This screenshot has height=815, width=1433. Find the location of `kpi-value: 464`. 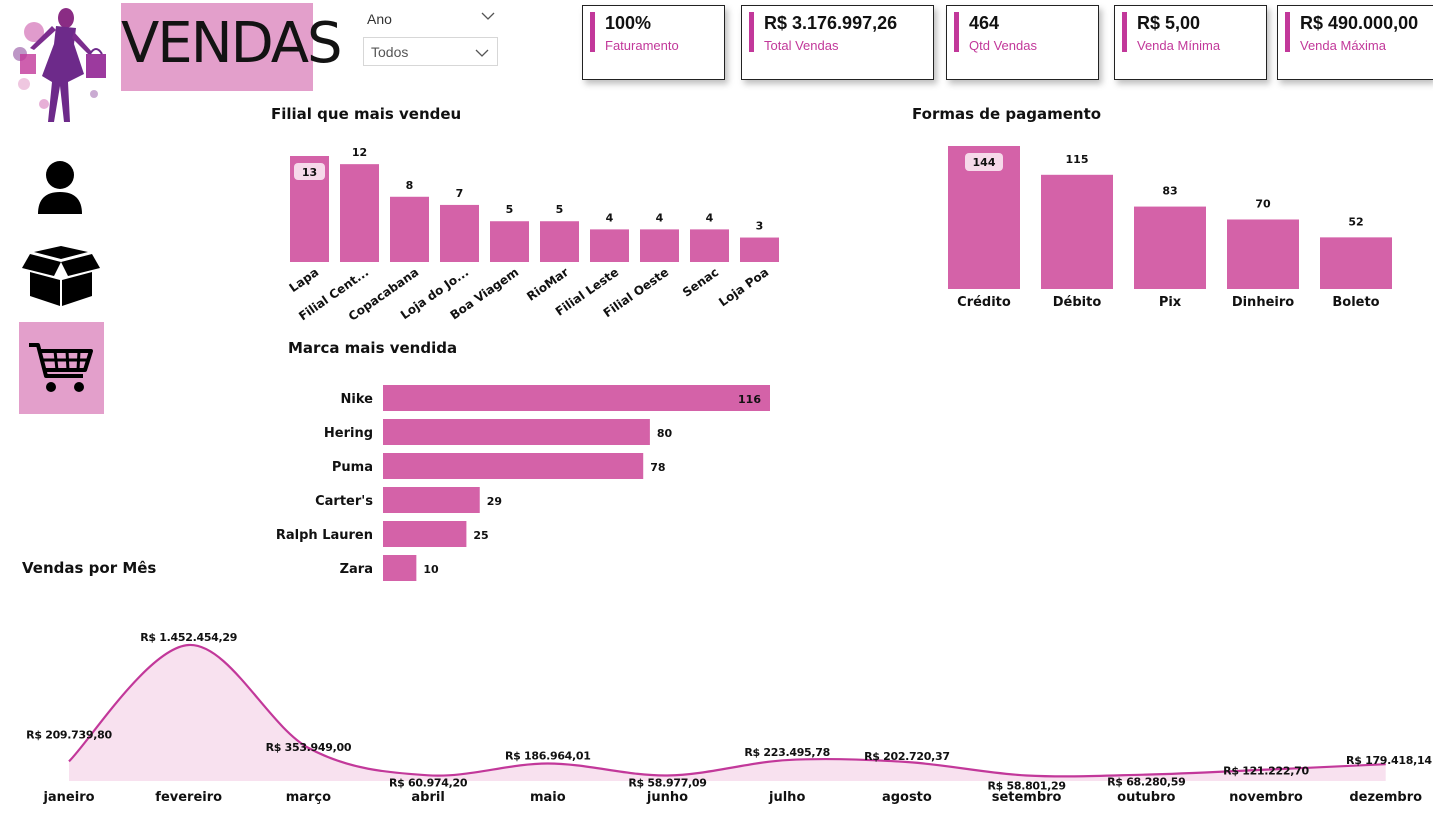

kpi-value: 464 is located at coordinates (984, 23).